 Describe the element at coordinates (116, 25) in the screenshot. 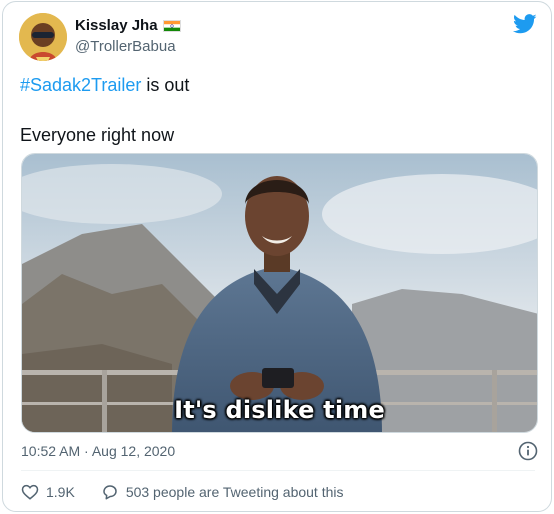

I see `display-name-text: Kisslay Jha` at that location.